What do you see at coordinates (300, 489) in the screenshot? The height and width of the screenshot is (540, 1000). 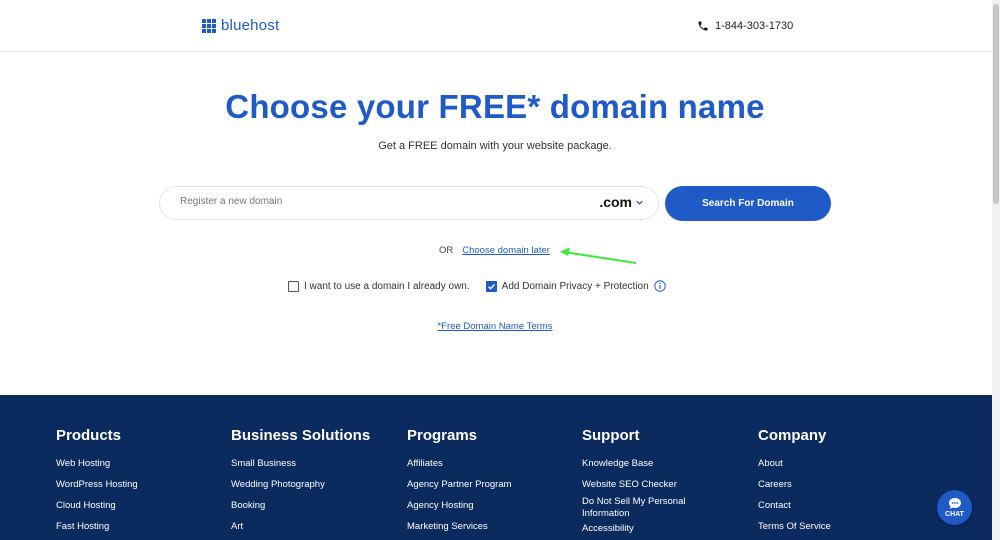 I see `footer-link: Wedding Photography` at bounding box center [300, 489].